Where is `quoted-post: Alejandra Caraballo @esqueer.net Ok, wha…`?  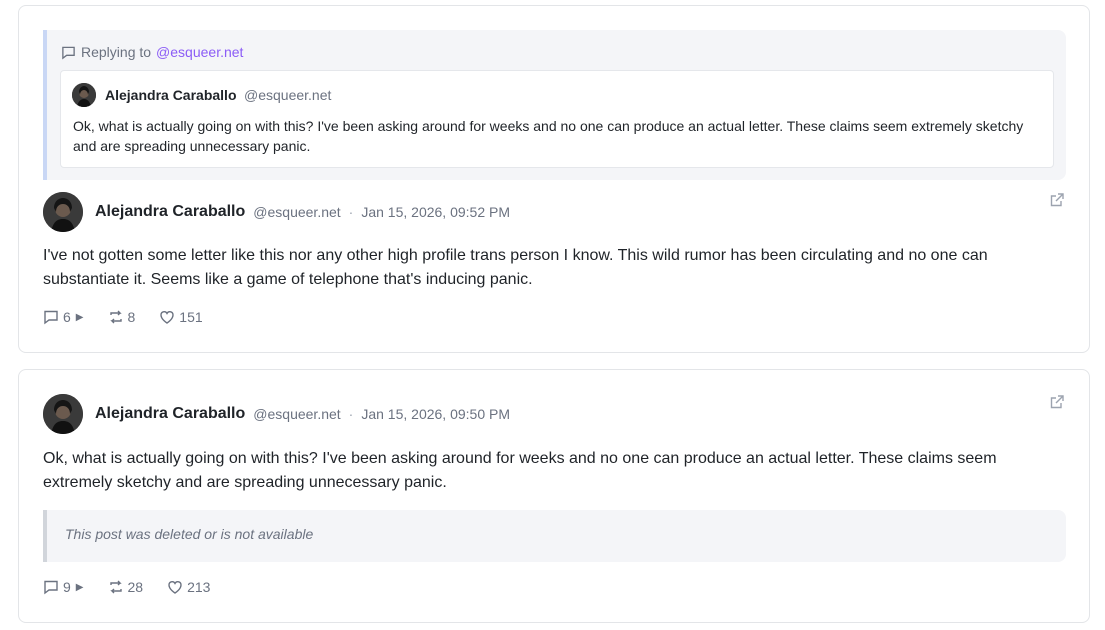
quoted-post: Alejandra Caraballo @esqueer.net Ok, wha… is located at coordinates (557, 119).